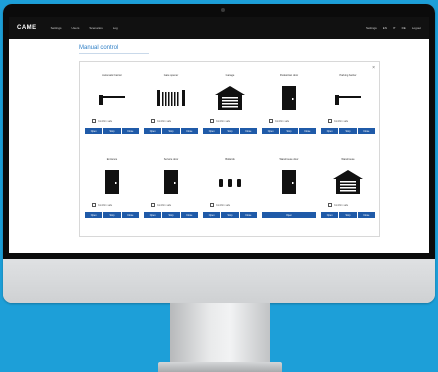  What do you see at coordinates (348, 195) in the screenshot?
I see `device-card: Warehouse Confirm safe Open Stop Close` at bounding box center [348, 195].